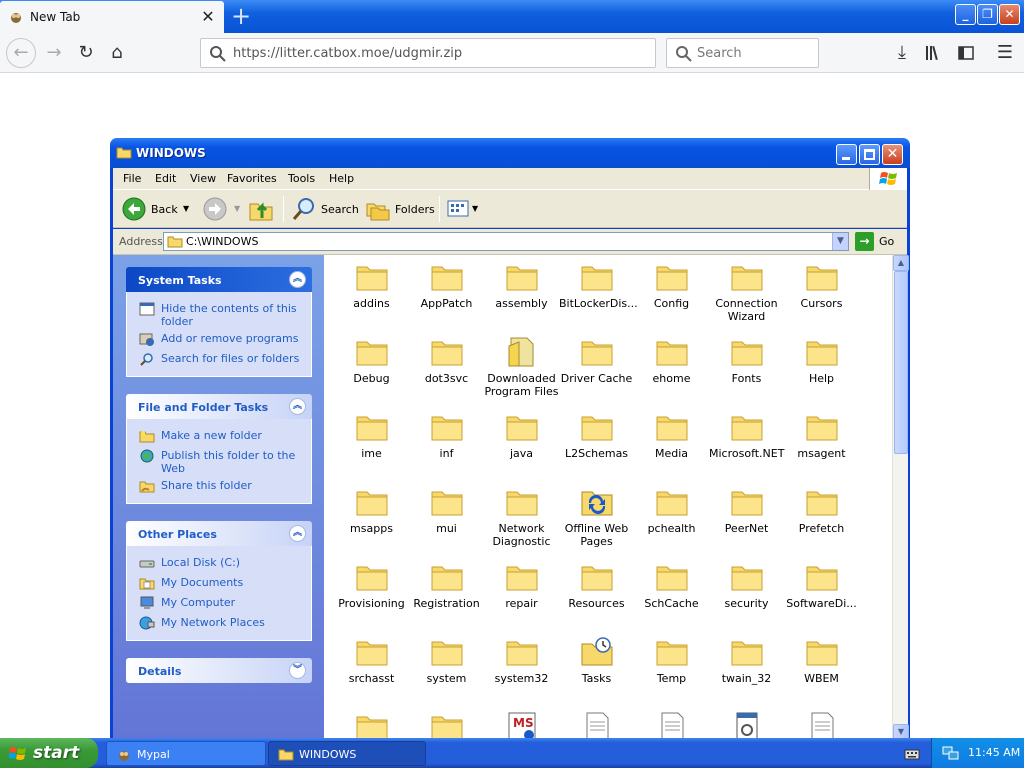 Image resolution: width=1024 pixels, height=768 pixels. I want to click on file-item: srchasst, so click(371, 660).